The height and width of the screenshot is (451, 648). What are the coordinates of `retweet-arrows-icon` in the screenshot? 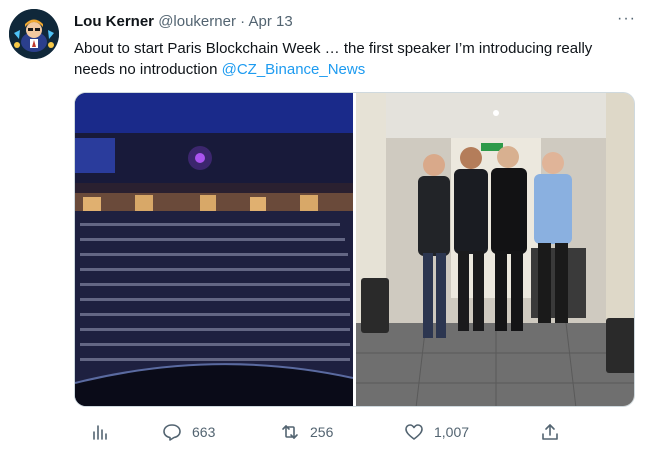 It's located at (290, 432).